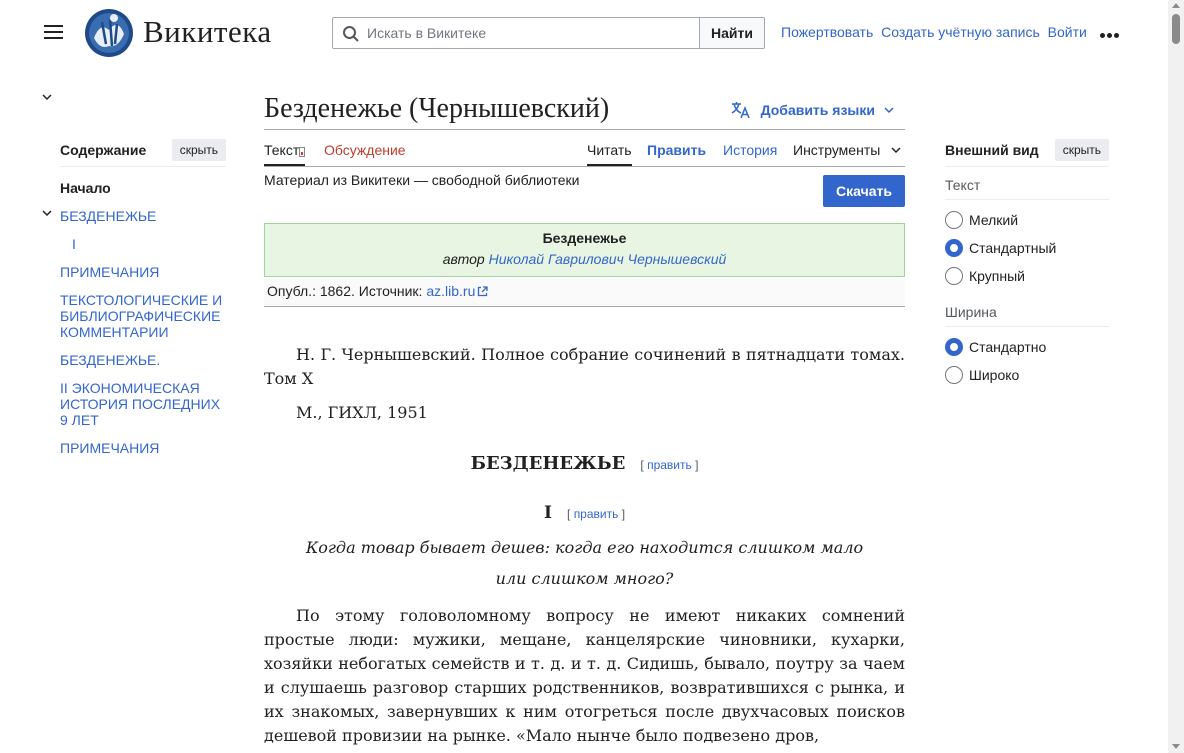 The image size is (1184, 753). Describe the element at coordinates (584, 293) in the screenshot. I see `publication-line: Опубл.: 1862. Источник: az.lib.ru` at that location.